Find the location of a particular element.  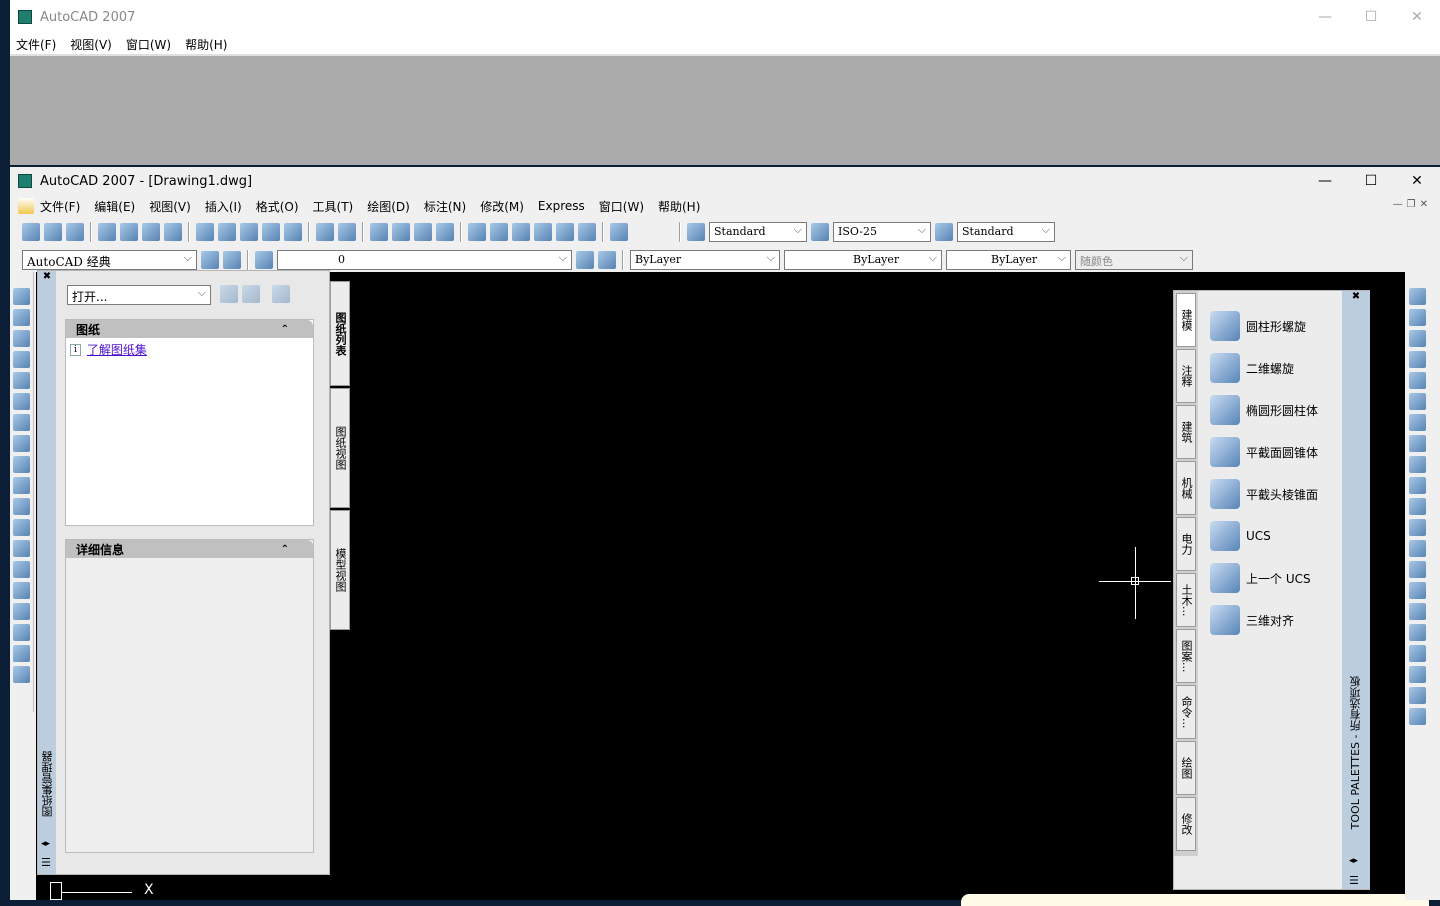

tool-palette-tab: 注释 is located at coordinates (1186, 376).